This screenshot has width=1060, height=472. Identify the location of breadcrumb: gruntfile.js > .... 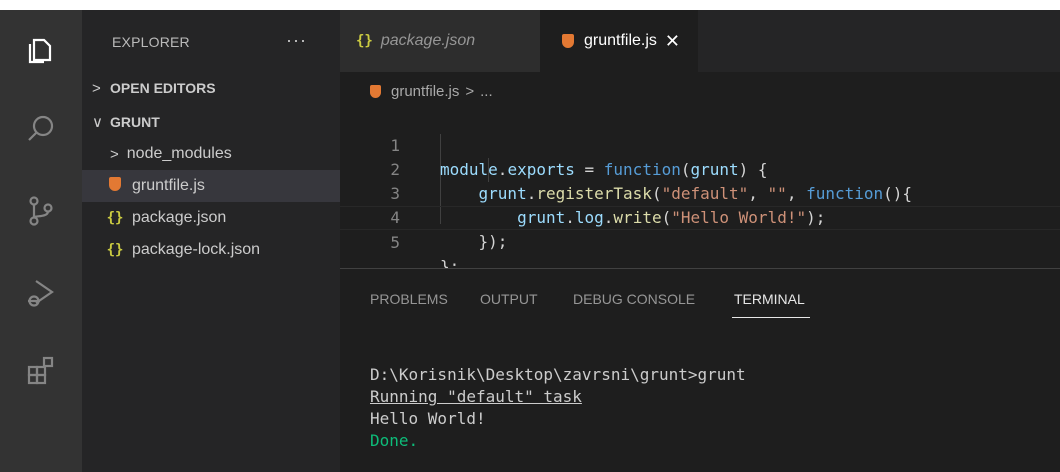
(431, 91).